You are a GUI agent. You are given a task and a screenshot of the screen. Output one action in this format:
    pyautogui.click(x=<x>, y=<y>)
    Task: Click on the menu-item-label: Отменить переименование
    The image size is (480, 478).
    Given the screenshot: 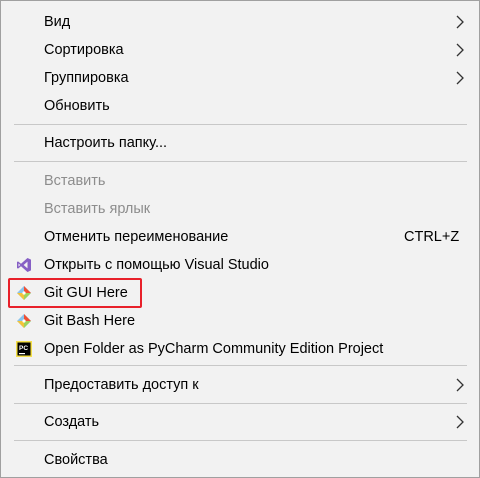 What is the action you would take?
    pyautogui.click(x=136, y=237)
    